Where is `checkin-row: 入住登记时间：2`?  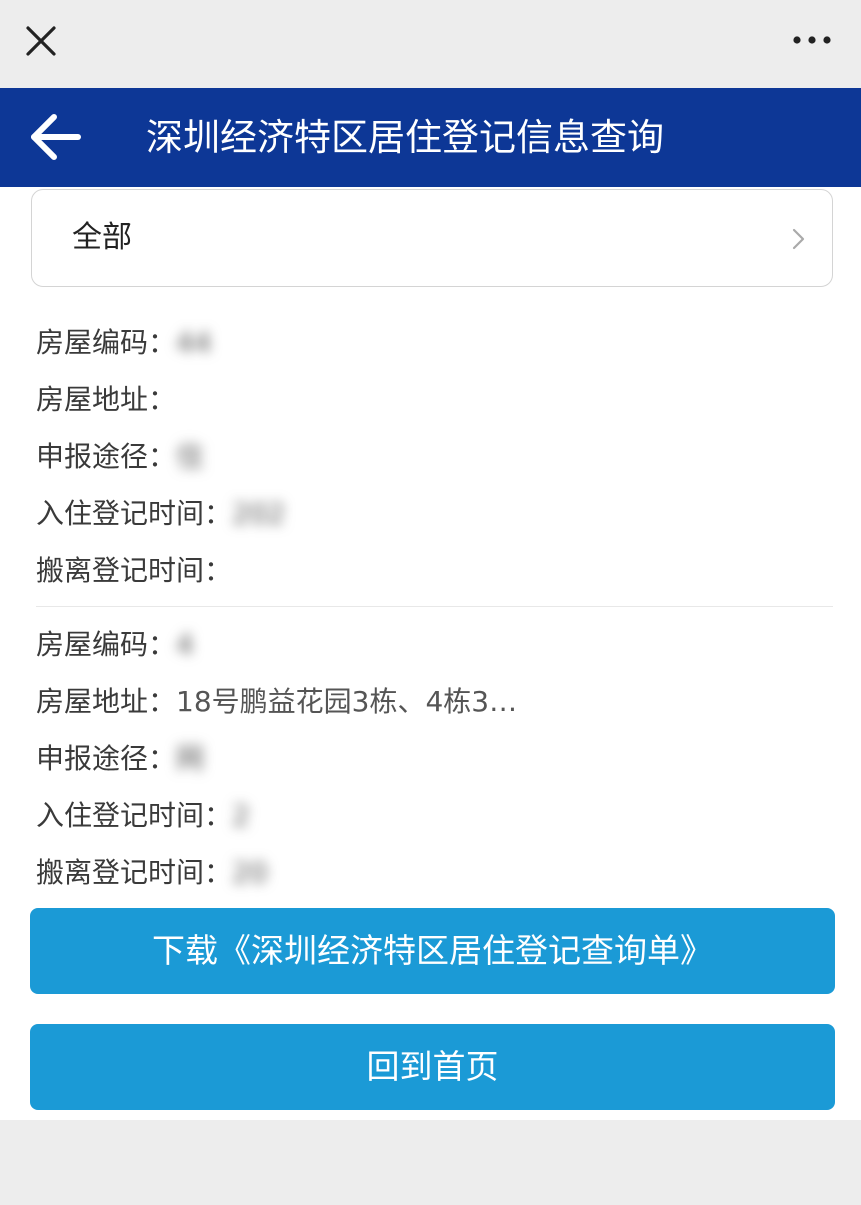 checkin-row: 入住登记时间：2 is located at coordinates (436, 815).